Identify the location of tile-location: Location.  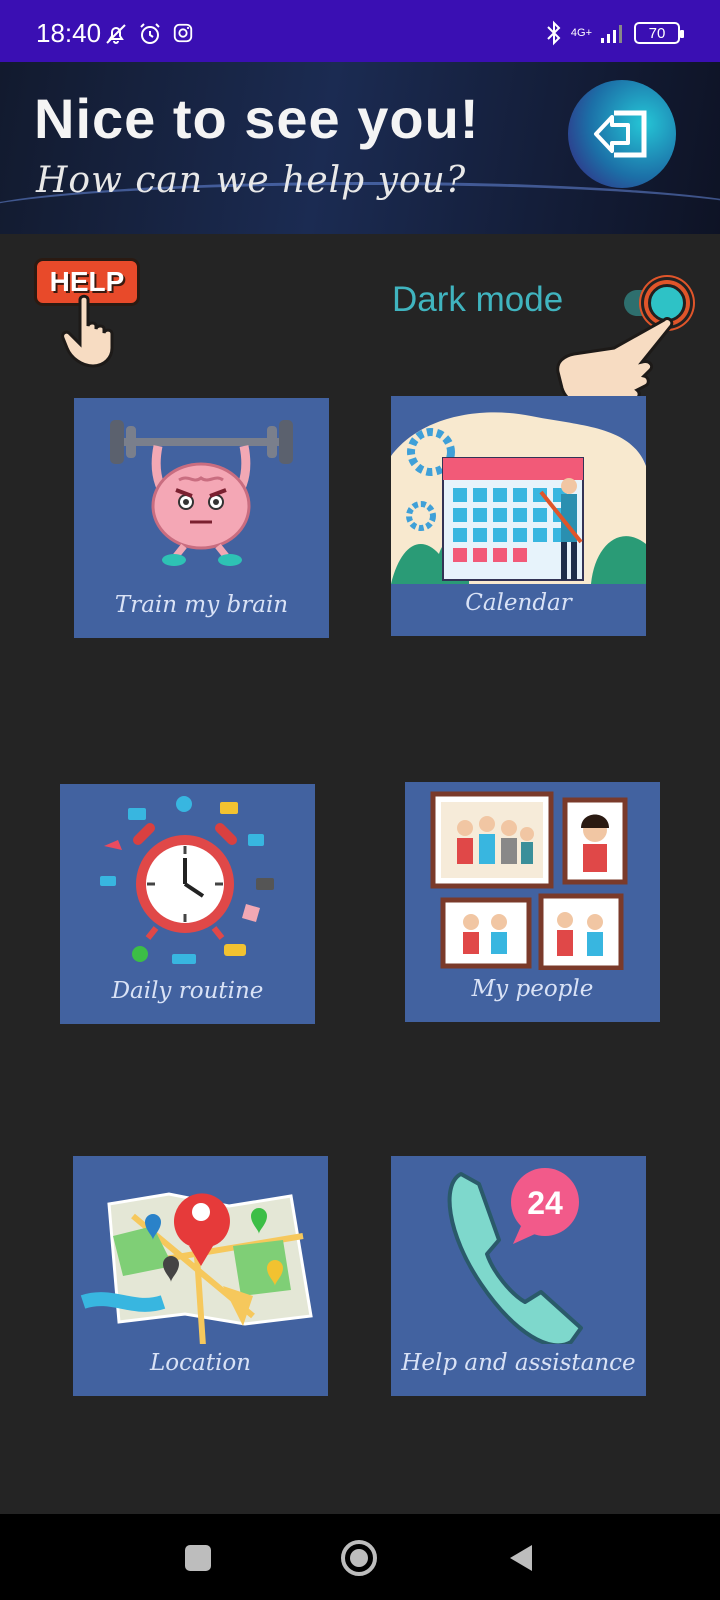
(200, 1276).